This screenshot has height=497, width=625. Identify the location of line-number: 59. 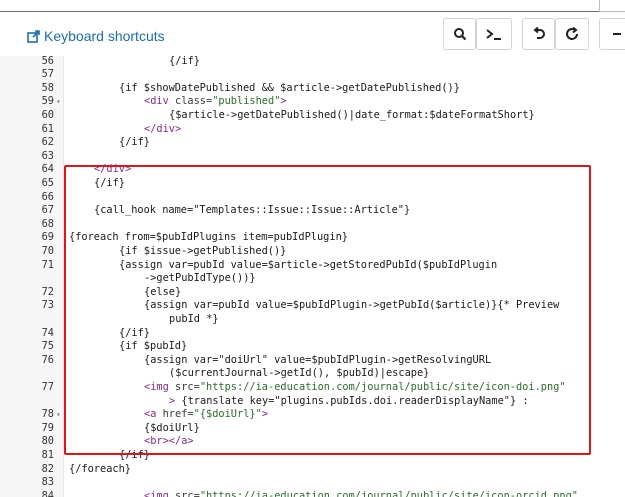
(47, 101).